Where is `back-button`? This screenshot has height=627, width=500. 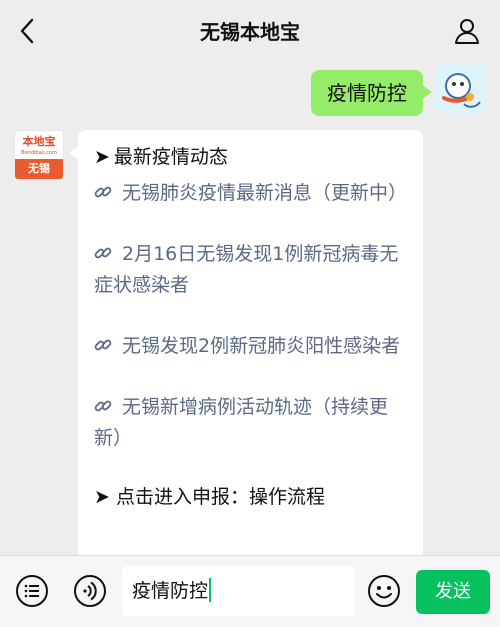 back-button is located at coordinates (27, 31).